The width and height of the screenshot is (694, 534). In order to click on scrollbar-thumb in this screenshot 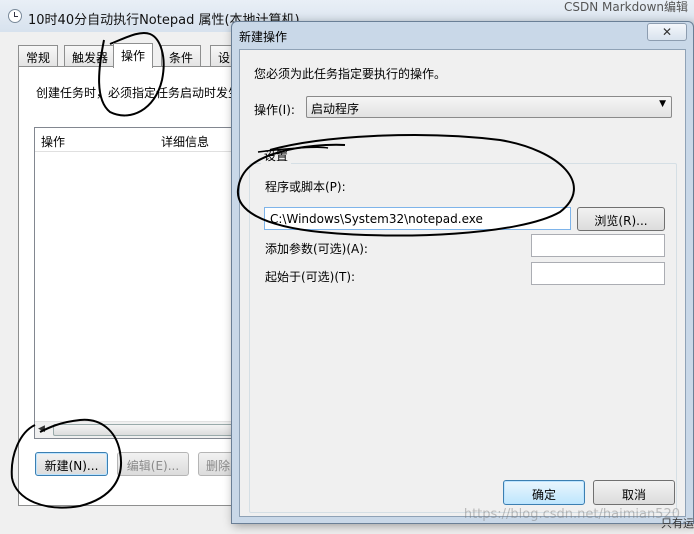, I will do `click(143, 430)`.